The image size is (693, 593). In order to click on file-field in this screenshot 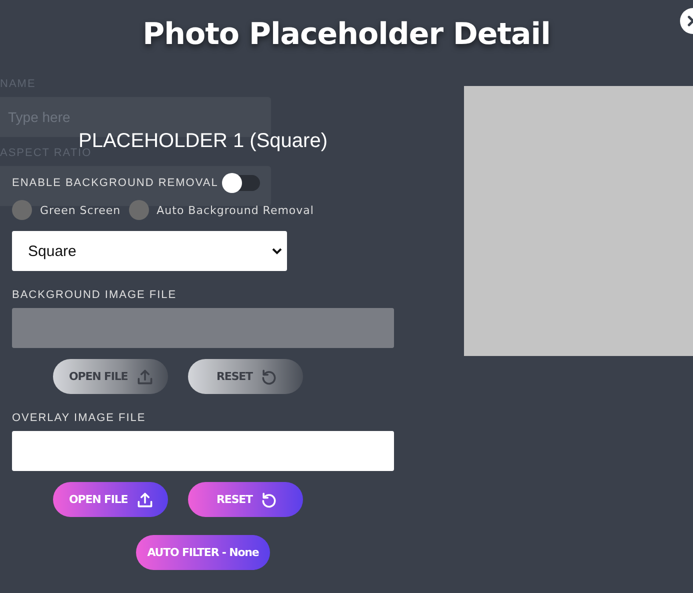, I will do `click(203, 451)`.